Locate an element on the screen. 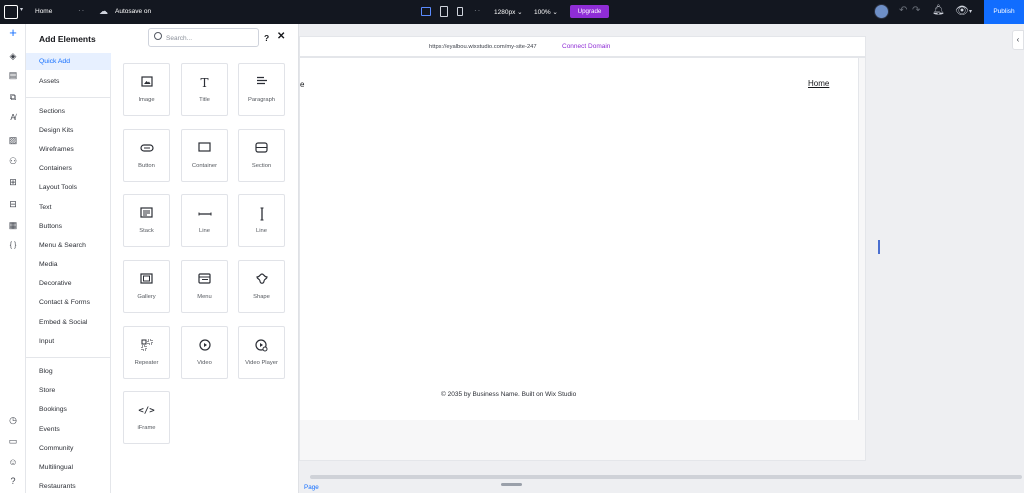  header-text-fragment: e is located at coordinates (302, 84).